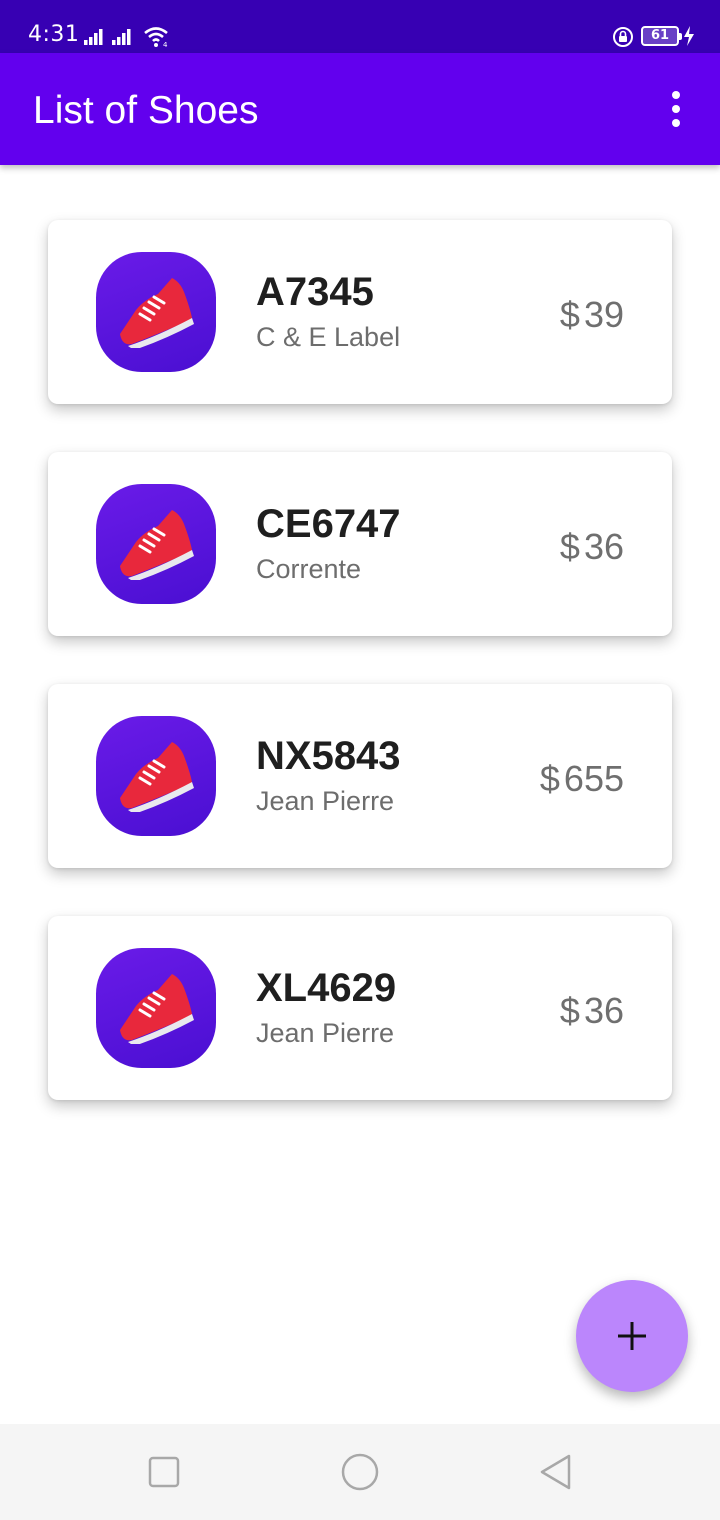 The image size is (720, 1520). Describe the element at coordinates (593, 778) in the screenshot. I see `price-value: 655` at that location.